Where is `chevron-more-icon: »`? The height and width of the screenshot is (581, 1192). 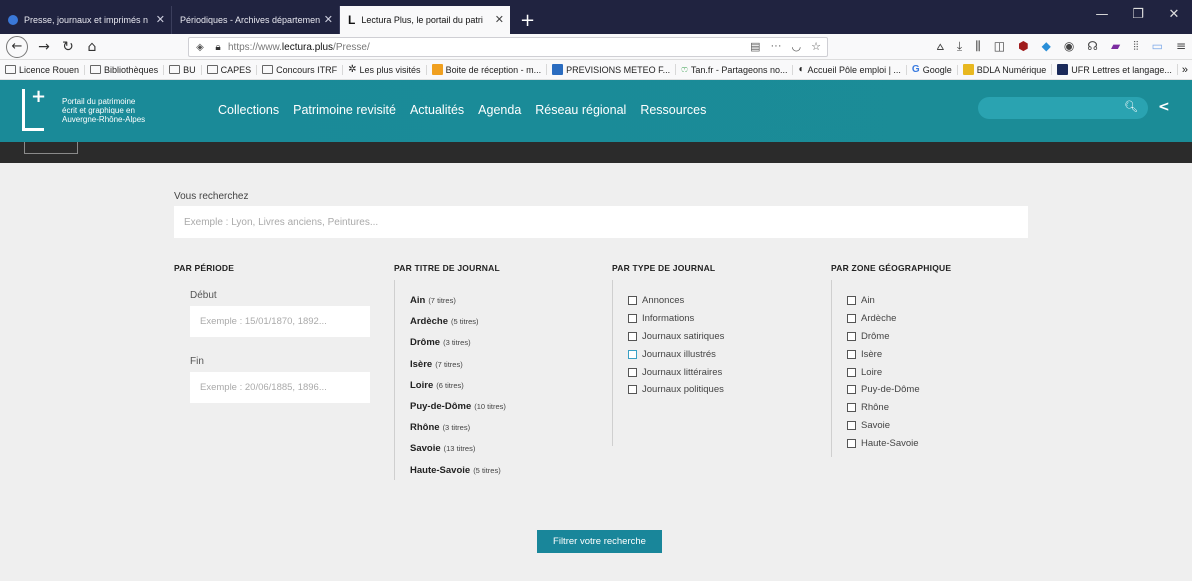 chevron-more-icon: » is located at coordinates (1185, 70).